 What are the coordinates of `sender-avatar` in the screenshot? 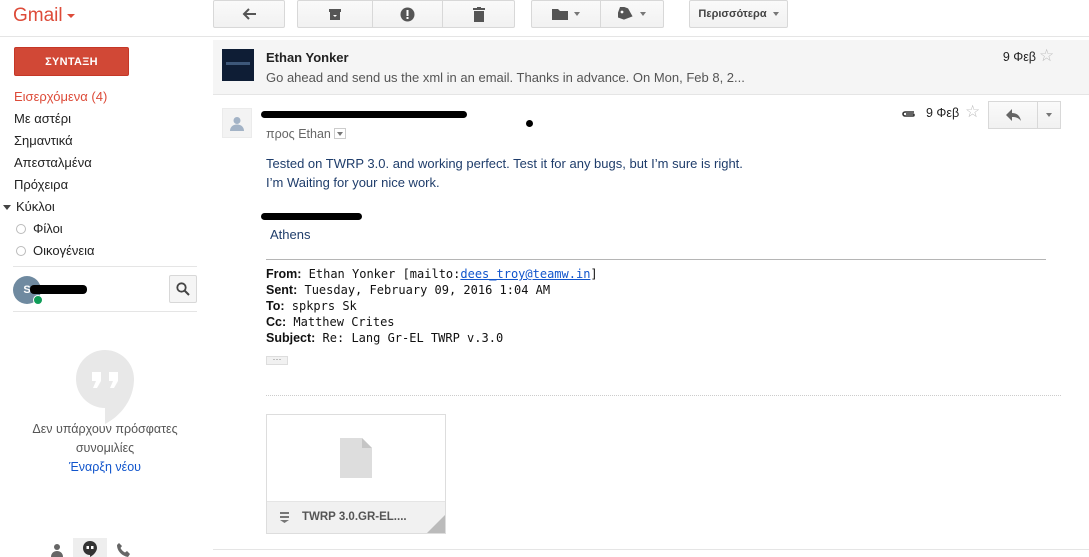 It's located at (238, 65).